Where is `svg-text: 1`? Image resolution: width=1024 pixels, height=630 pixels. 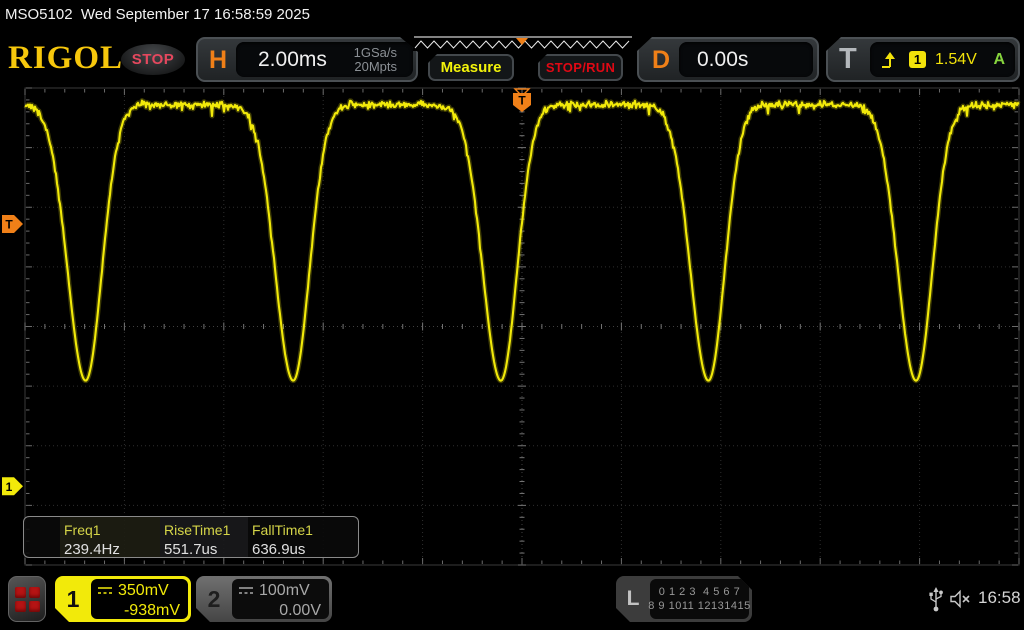
svg-text: 1 is located at coordinates (9, 487).